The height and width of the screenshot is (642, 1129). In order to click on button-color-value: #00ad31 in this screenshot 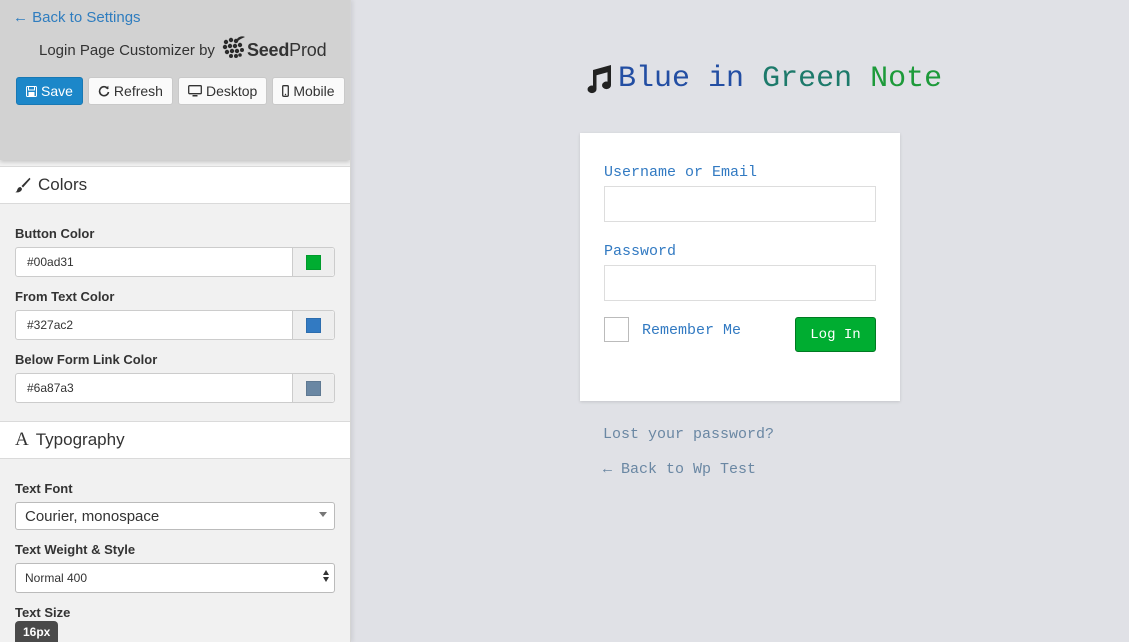, I will do `click(154, 262)`.